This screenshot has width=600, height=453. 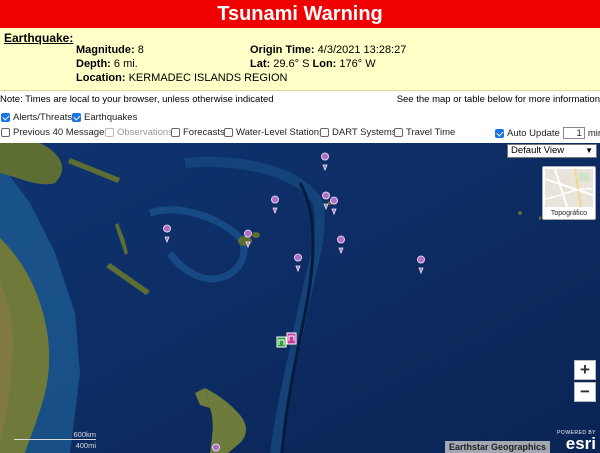 I want to click on zoom-in-button: +, so click(x=585, y=370).